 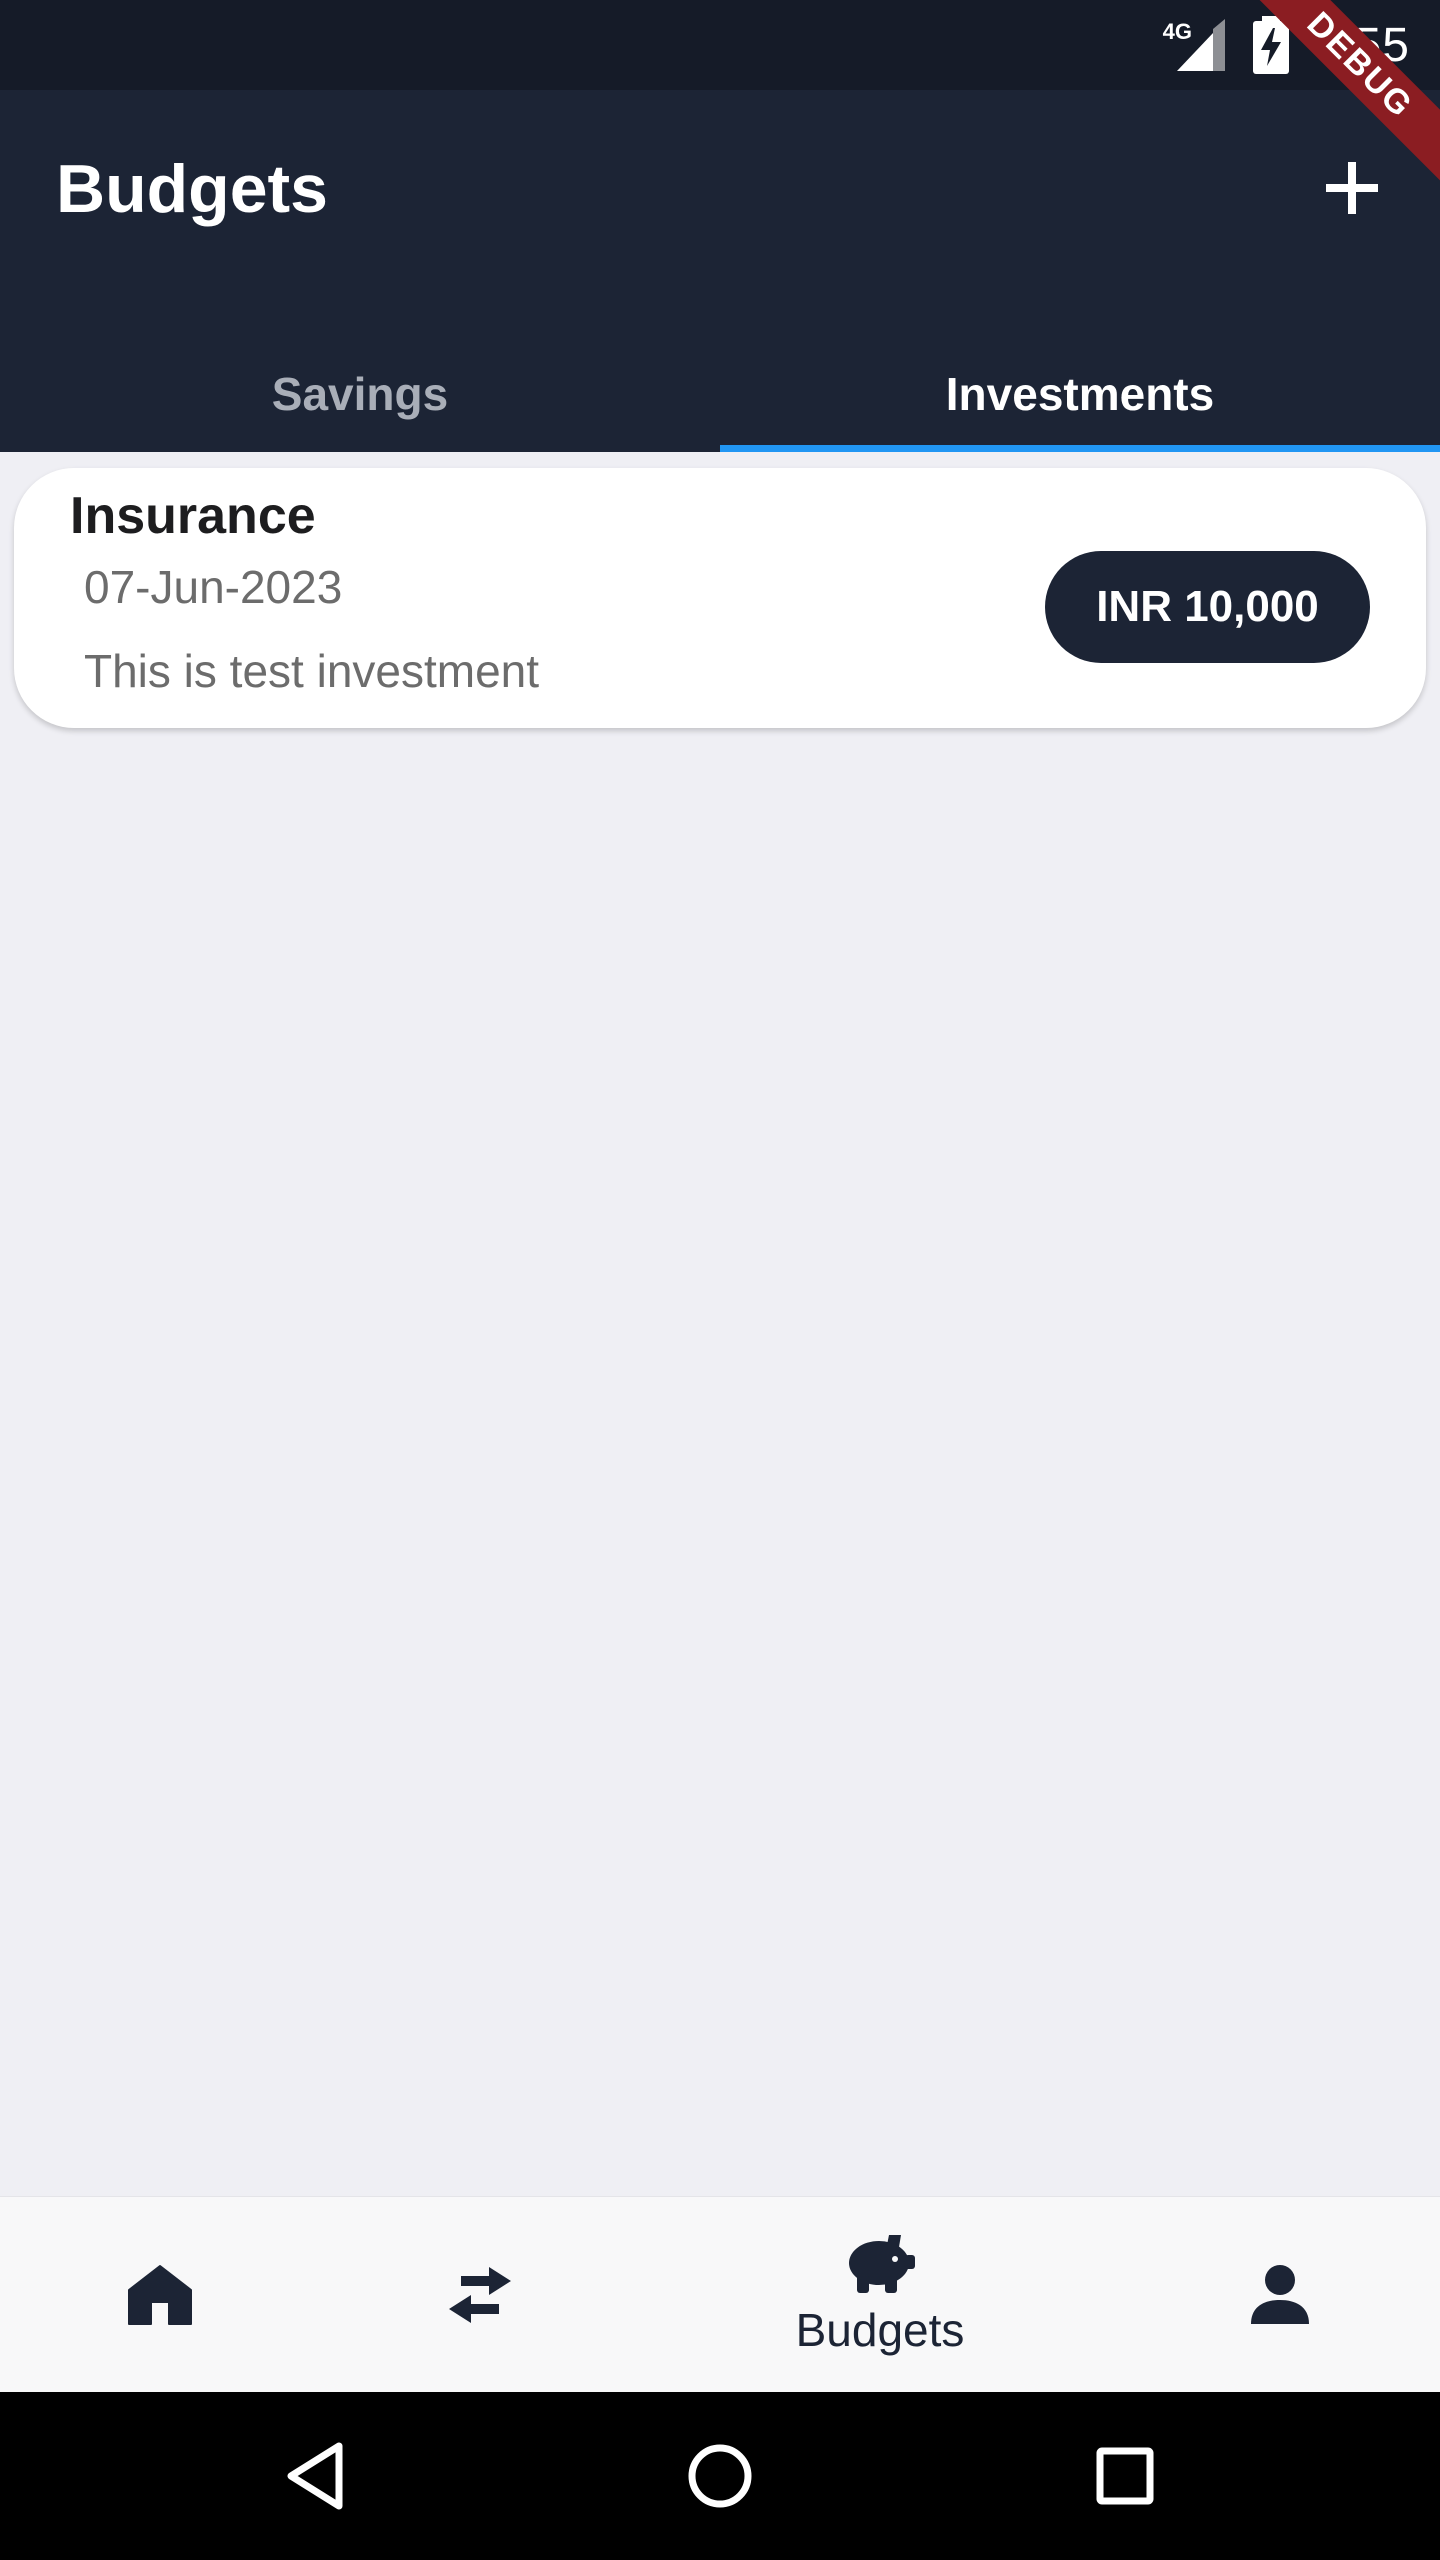 I want to click on home-icon, so click(x=160, y=2295).